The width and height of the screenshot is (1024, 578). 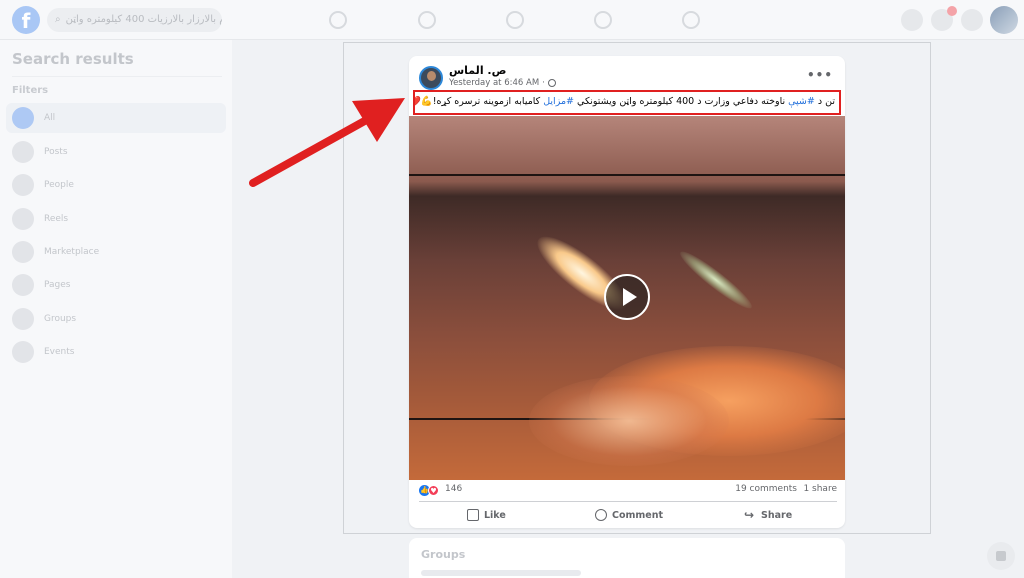 I want to click on comments-count: 19 comments, so click(x=766, y=489).